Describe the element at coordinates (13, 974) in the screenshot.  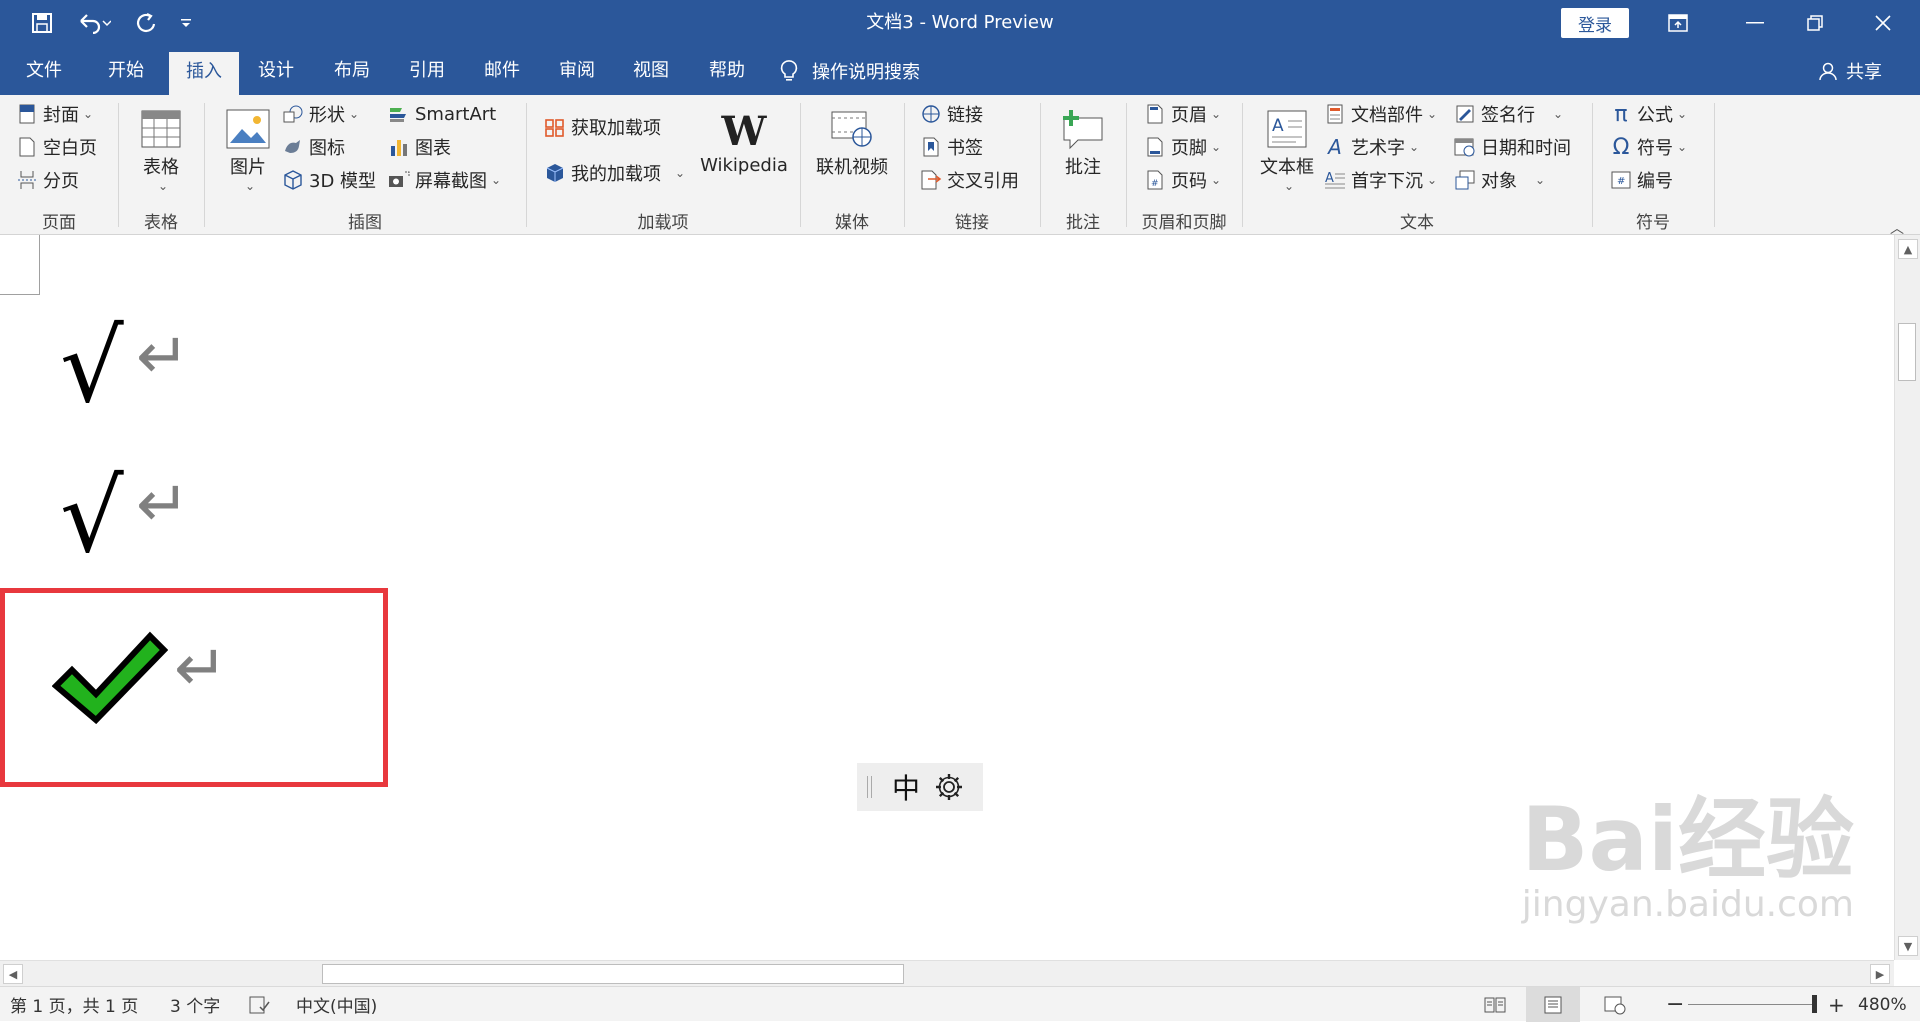
I see `scroll-left-icon: ◀` at that location.